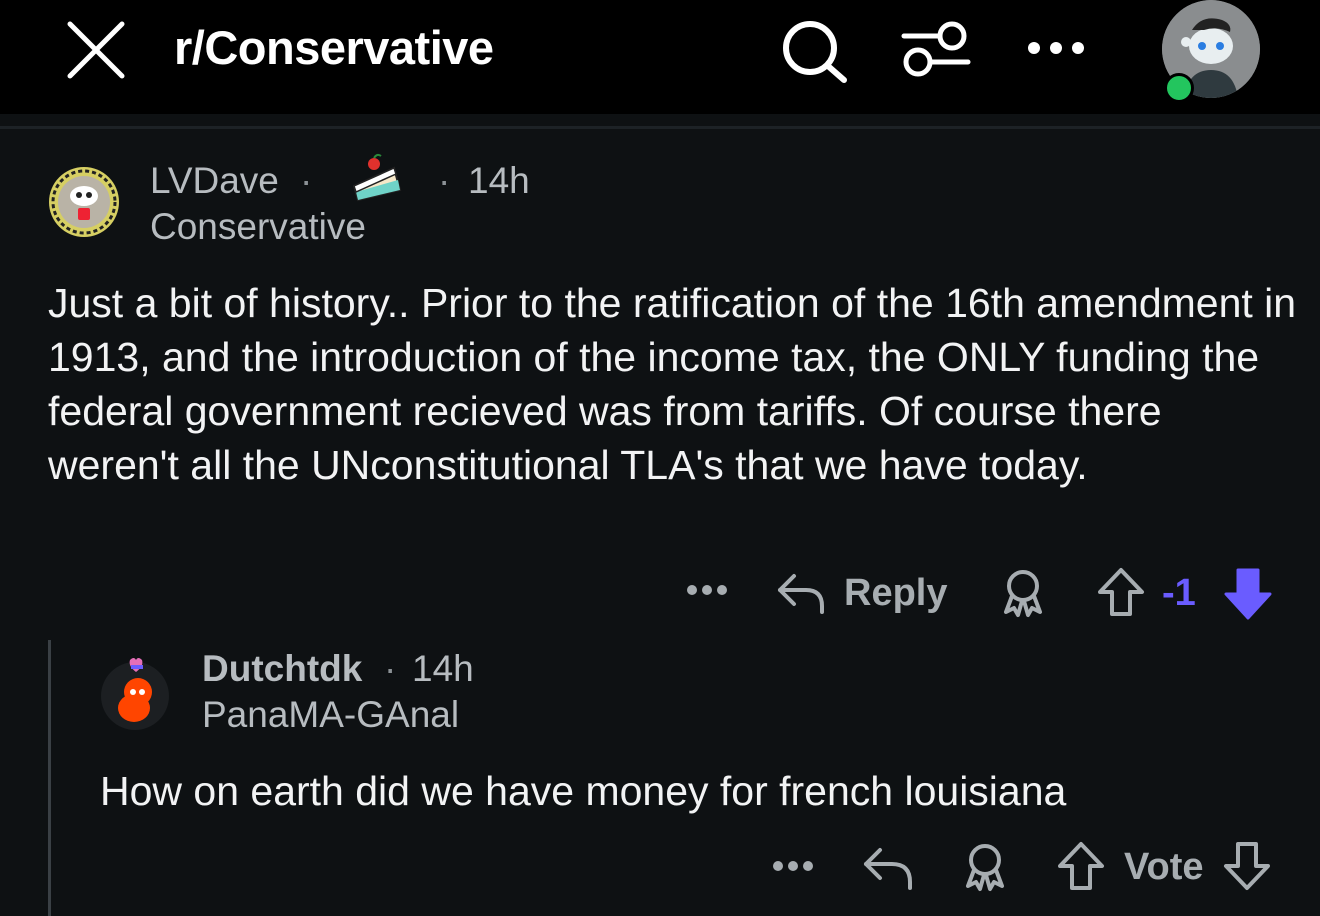 The width and height of the screenshot is (1320, 916). I want to click on user-flair: Conservative, so click(258, 226).